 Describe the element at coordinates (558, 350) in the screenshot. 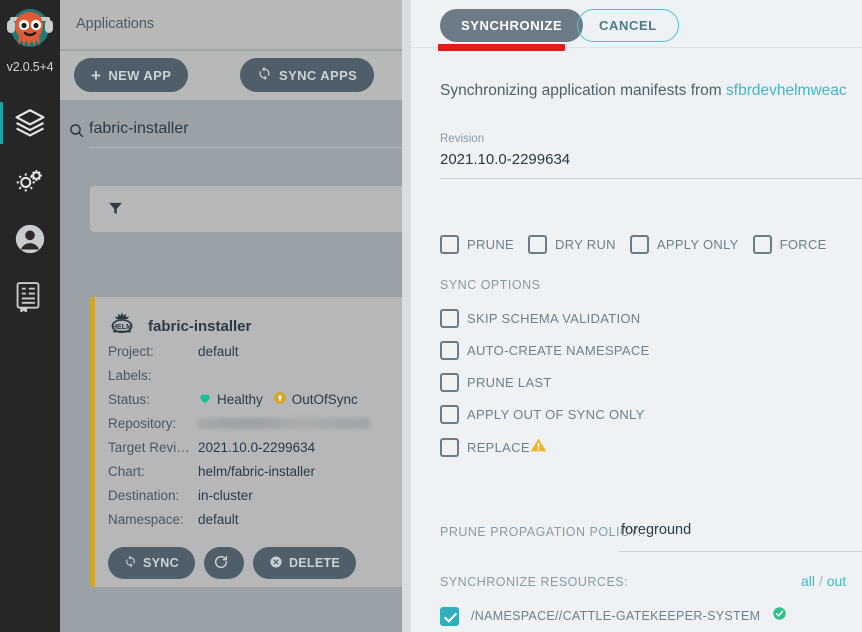

I see `option-label: AUTO-CREATE NAMESPACE` at that location.